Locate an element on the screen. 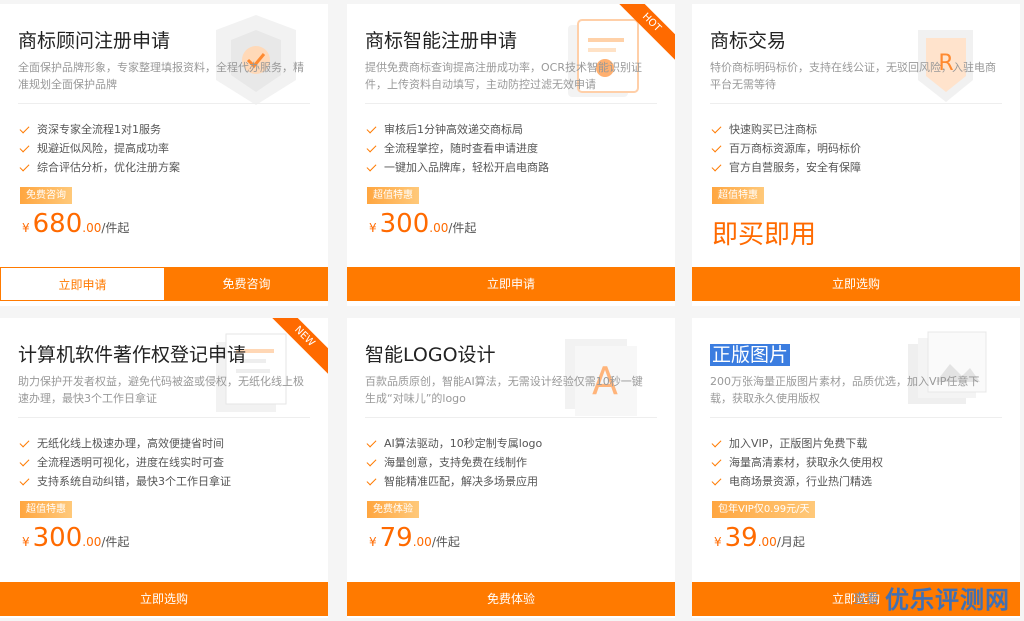 The width and height of the screenshot is (1024, 621). feature-item: 规避近似风险，提高成功率 is located at coordinates (99, 148).